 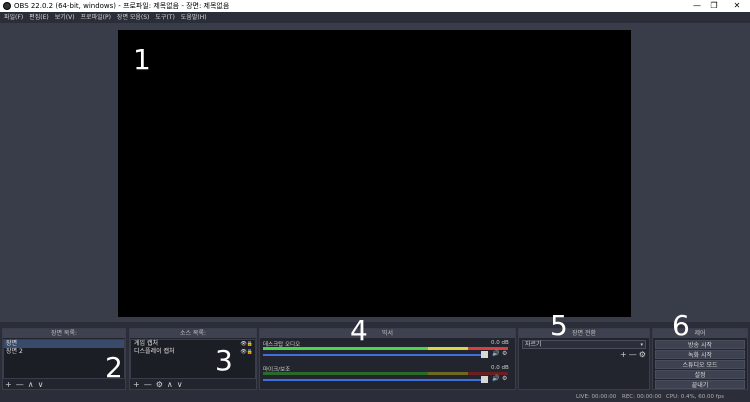 What do you see at coordinates (114, 367) in the screenshot?
I see `annotation-2: 2` at bounding box center [114, 367].